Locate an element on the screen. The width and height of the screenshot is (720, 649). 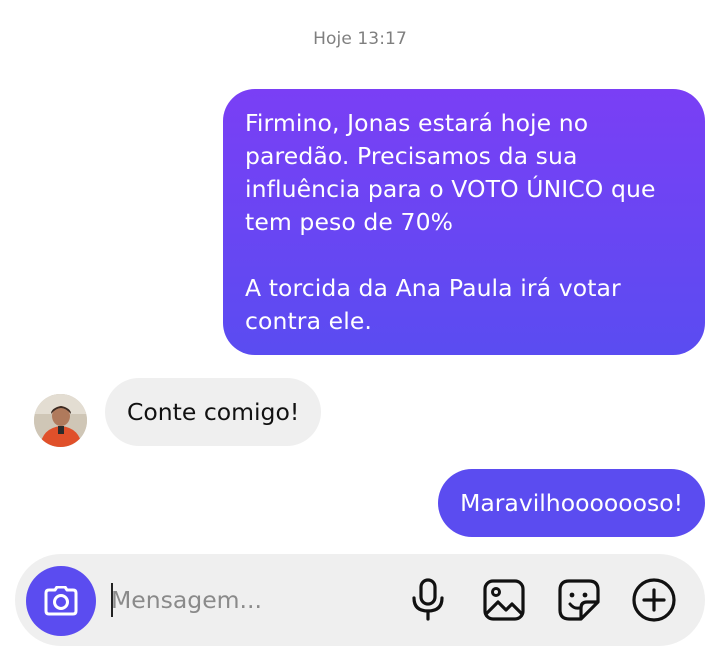
plus-circle-icon is located at coordinates (654, 600).